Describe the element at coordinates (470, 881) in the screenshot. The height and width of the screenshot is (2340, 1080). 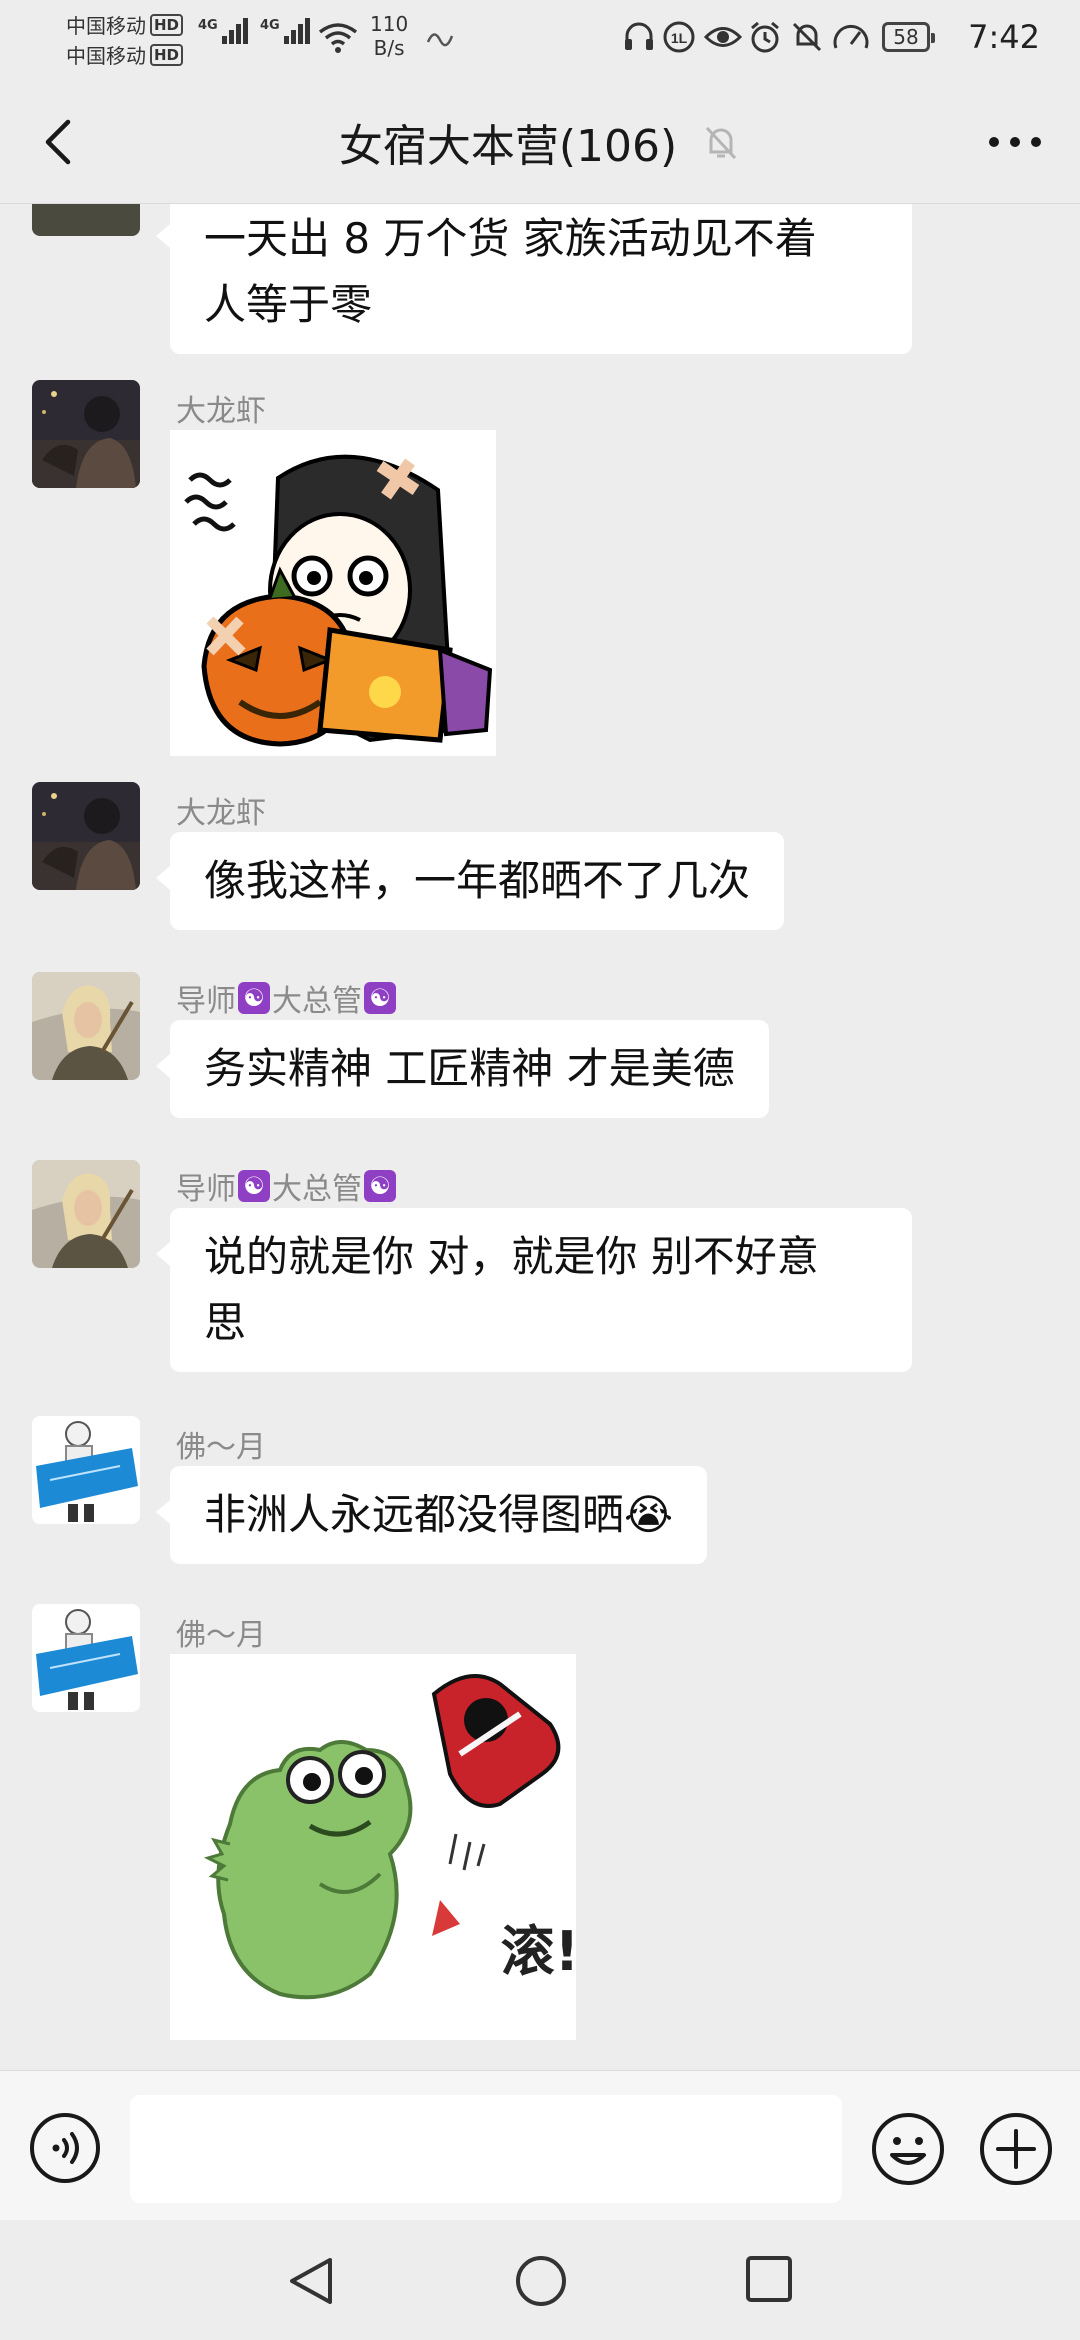
I see `message-bubble: 像我这样，一年都晒不了几次` at that location.